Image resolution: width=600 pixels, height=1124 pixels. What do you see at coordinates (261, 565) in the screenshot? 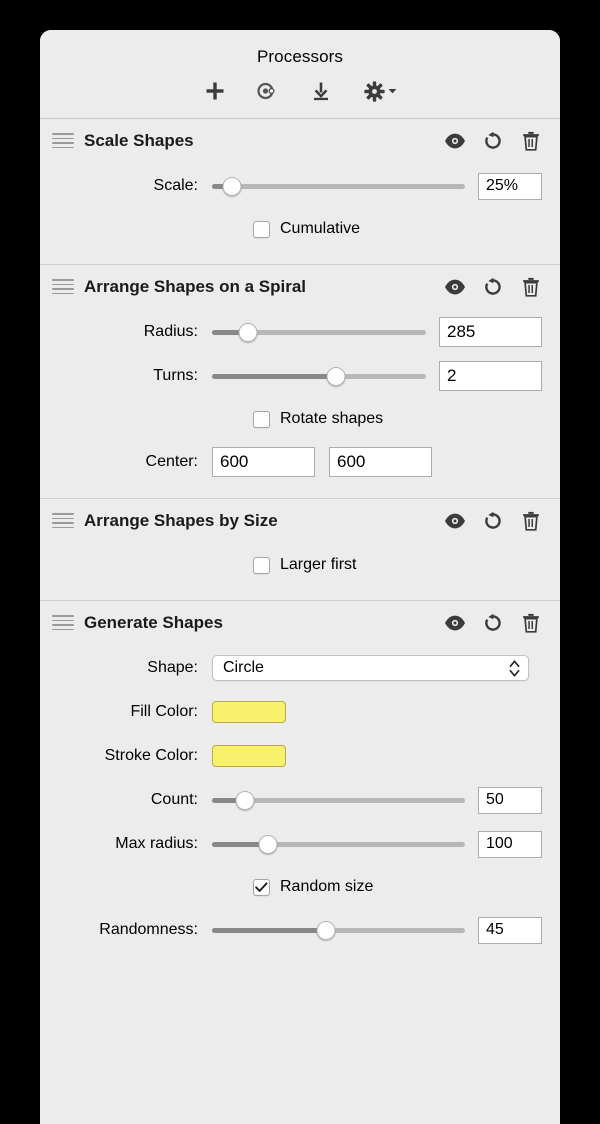
I see `larger-first-checkbox` at bounding box center [261, 565].